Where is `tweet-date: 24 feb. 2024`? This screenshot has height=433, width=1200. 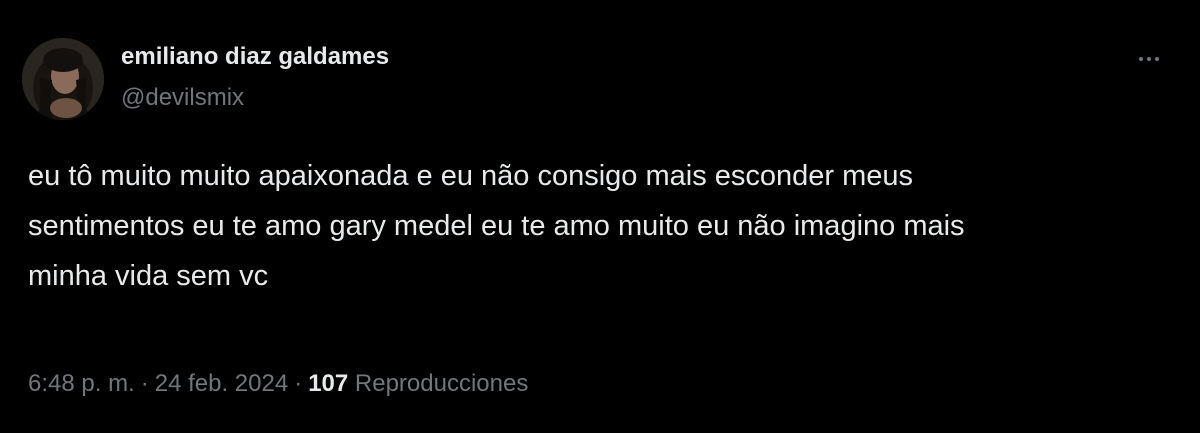 tweet-date: 24 feb. 2024 is located at coordinates (221, 383).